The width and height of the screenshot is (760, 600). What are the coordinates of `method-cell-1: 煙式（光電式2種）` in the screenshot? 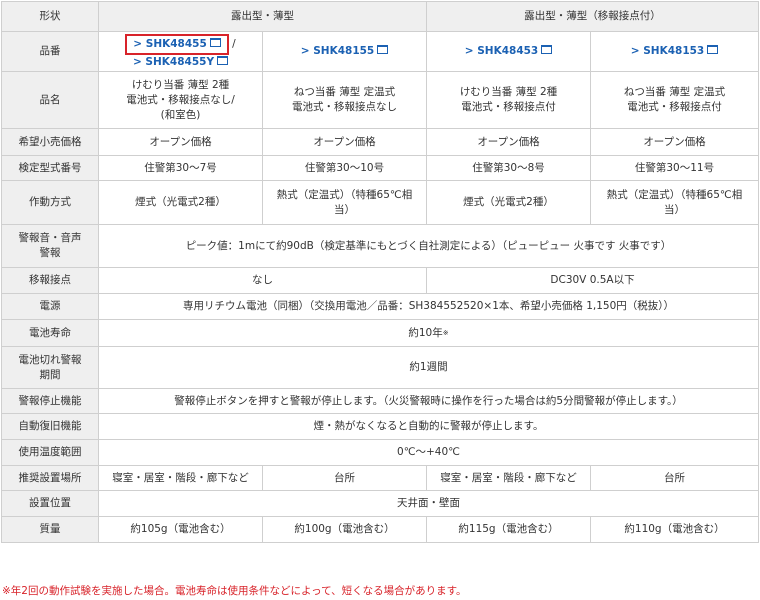 It's located at (180, 202).